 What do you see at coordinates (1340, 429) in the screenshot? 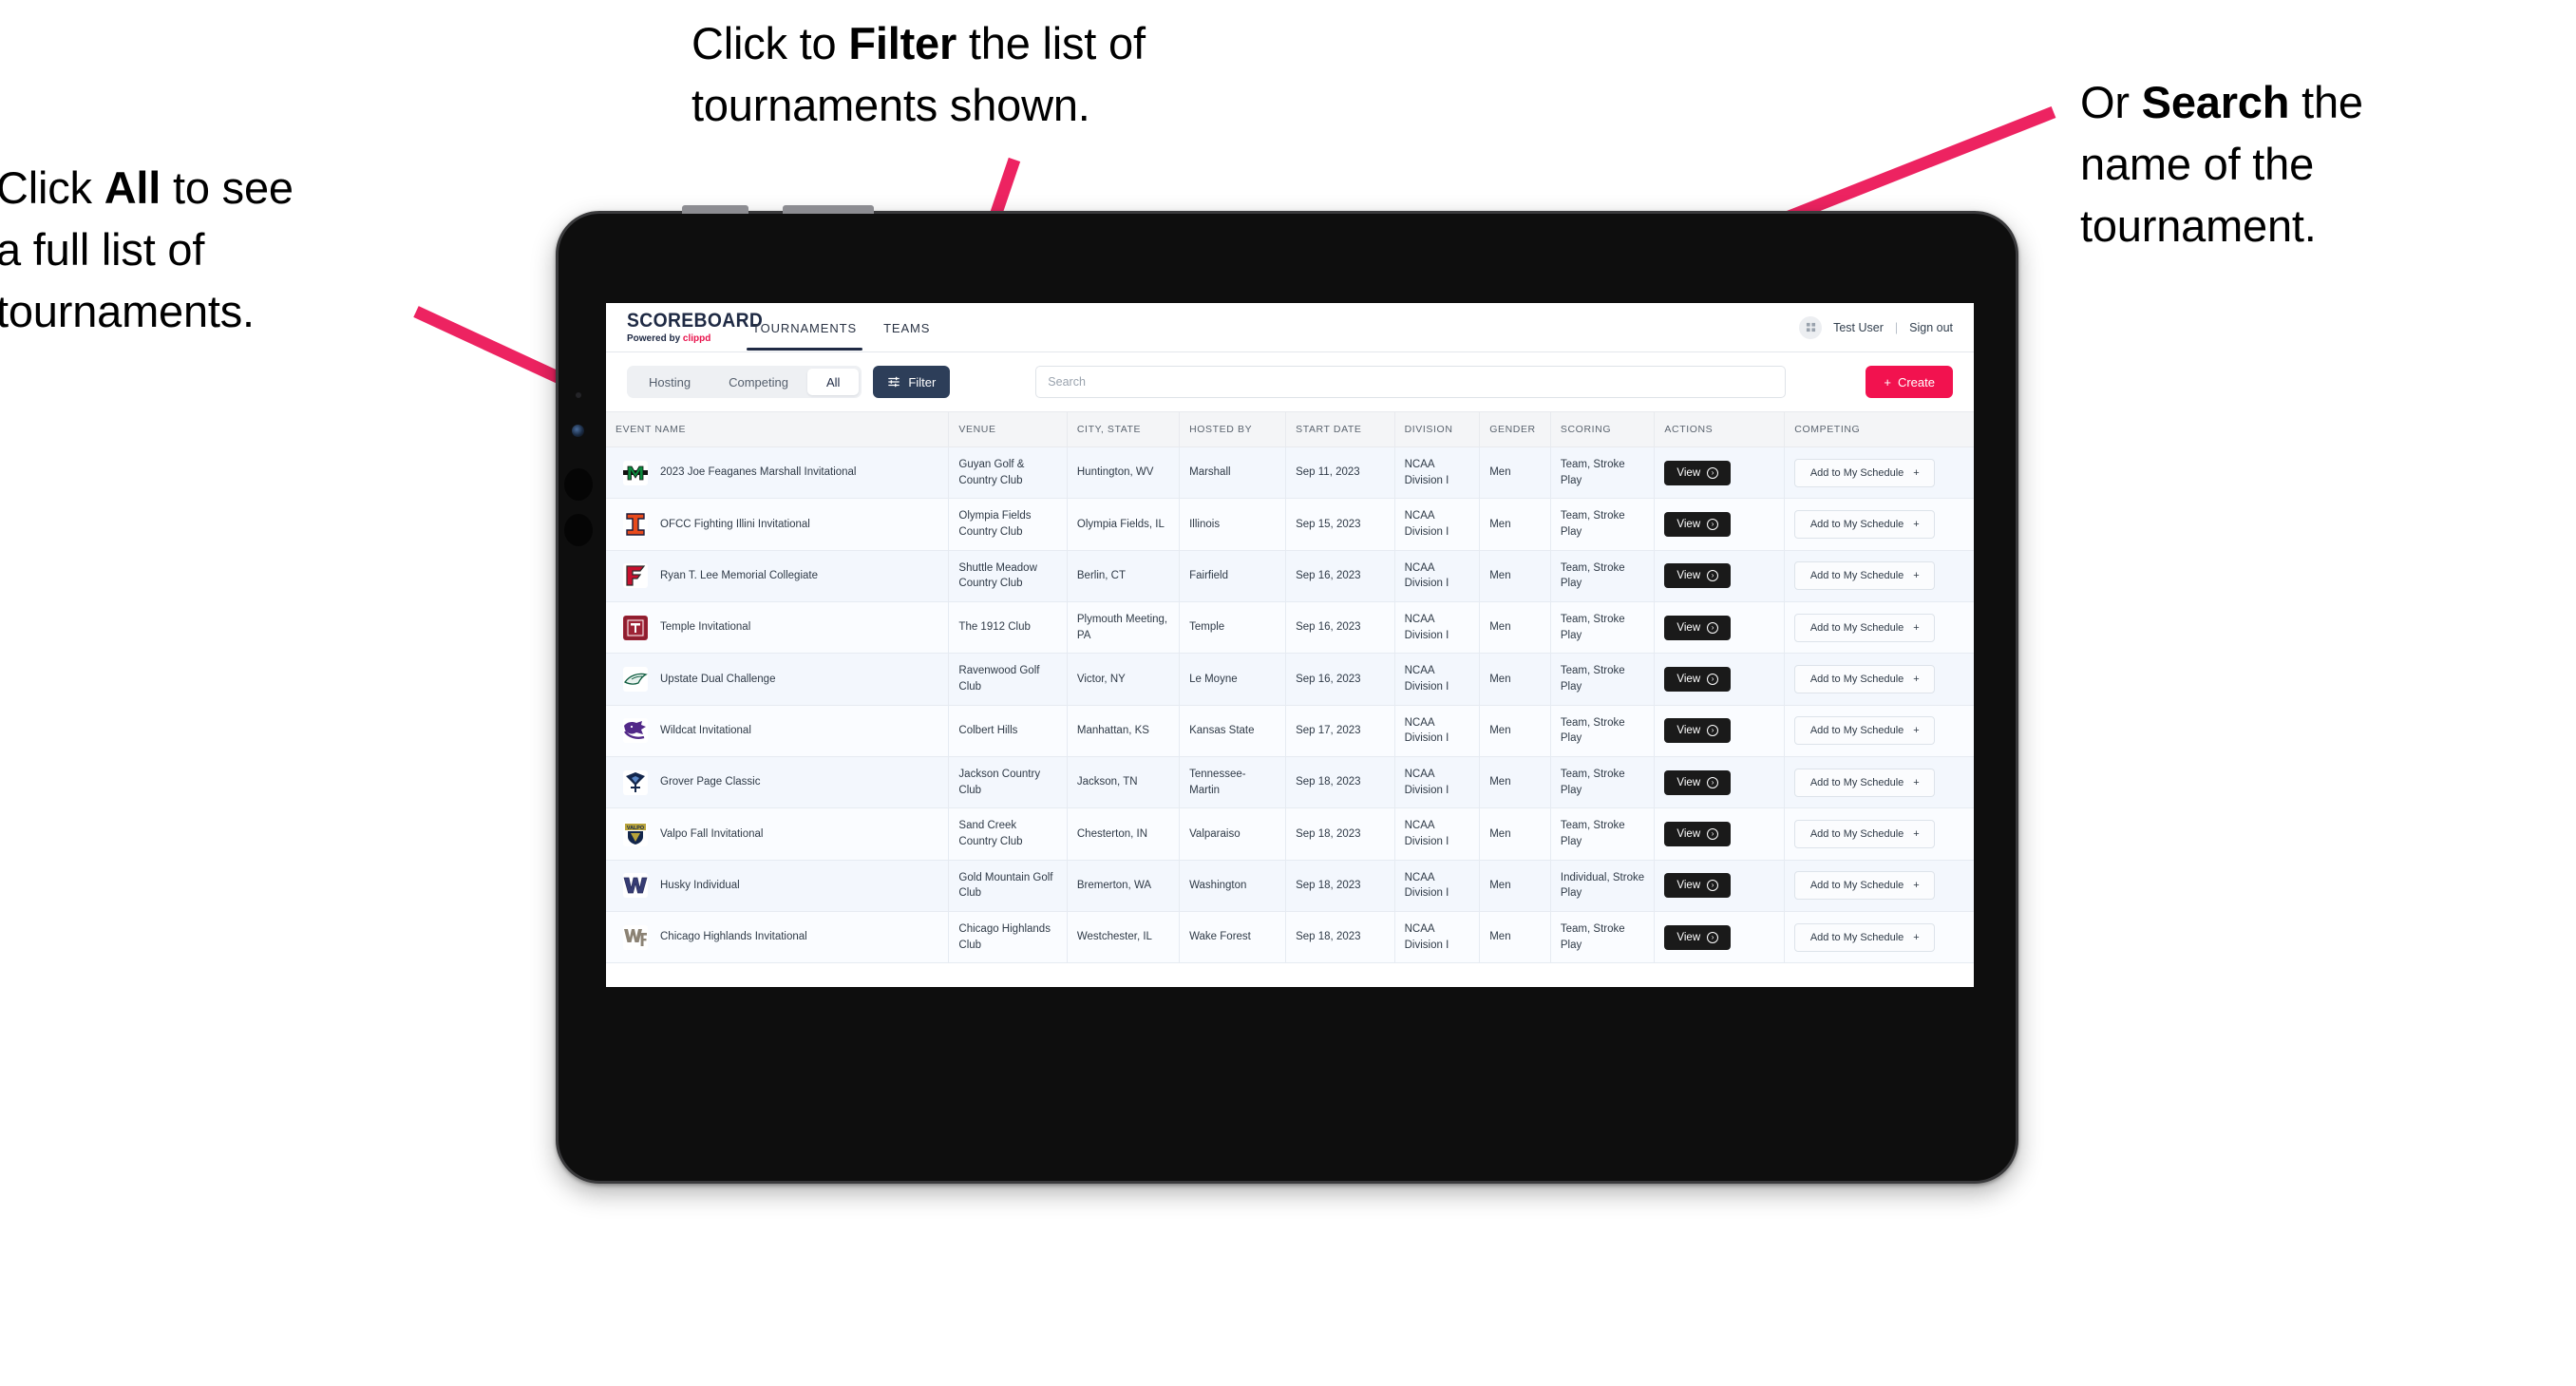
I see `column-start-date: START DATE` at bounding box center [1340, 429].